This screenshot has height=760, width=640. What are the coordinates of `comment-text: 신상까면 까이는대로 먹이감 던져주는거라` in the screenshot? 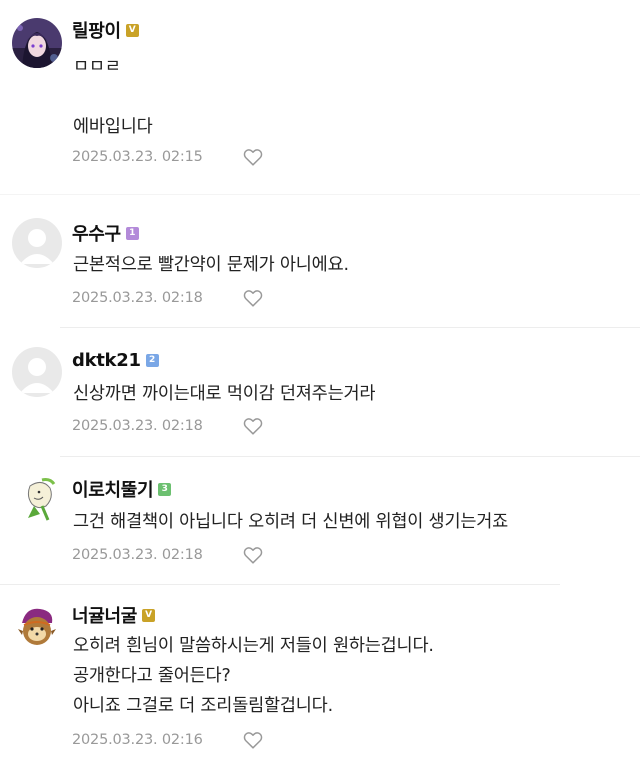 It's located at (224, 394).